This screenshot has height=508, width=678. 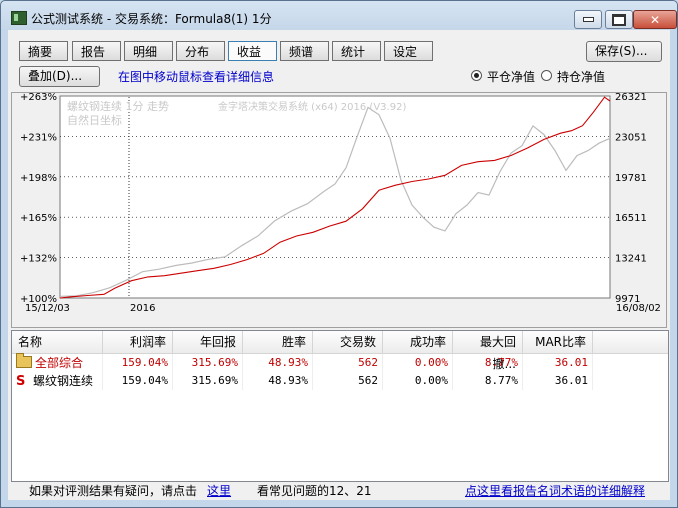 I want to click on tab-detail: 明细, so click(x=148, y=51).